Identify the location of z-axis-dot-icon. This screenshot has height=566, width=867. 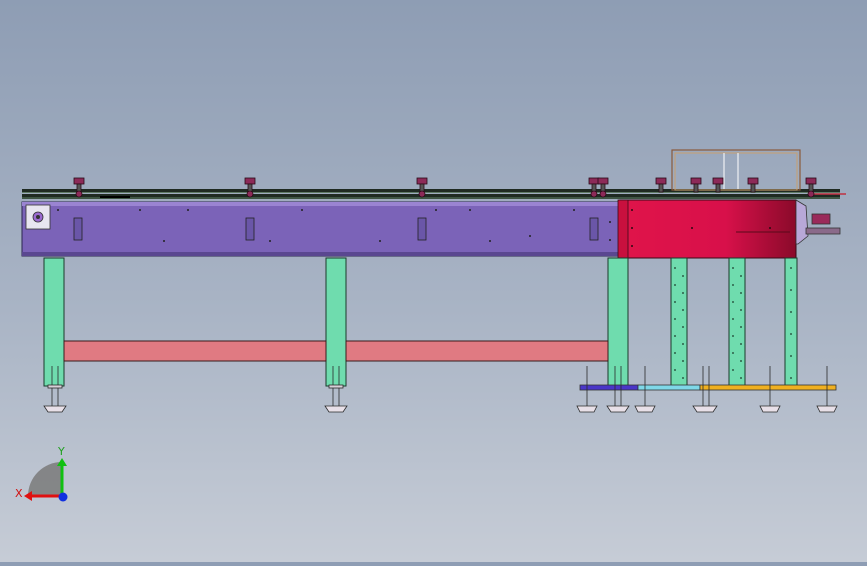
(63, 497).